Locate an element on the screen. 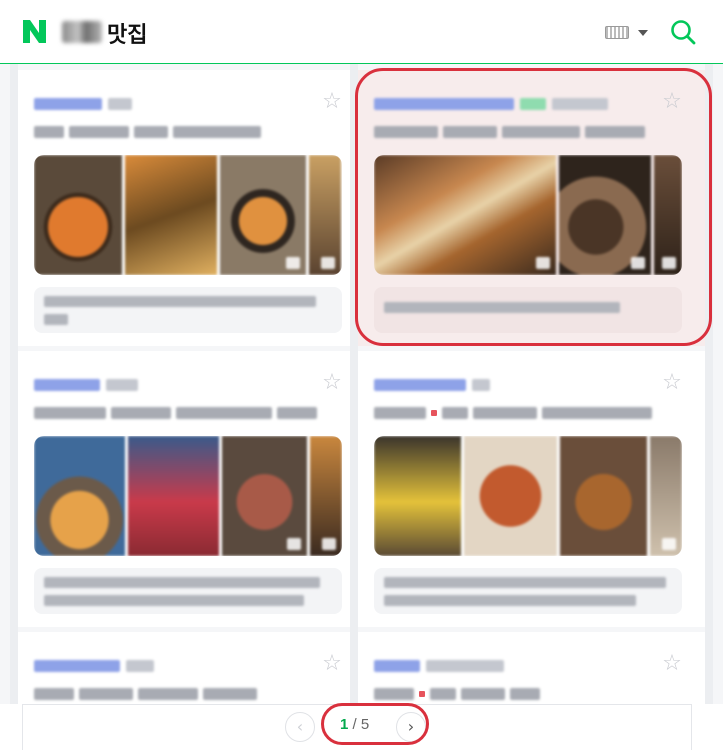 The image size is (723, 750). left-gutter is located at coordinates (14, 384).